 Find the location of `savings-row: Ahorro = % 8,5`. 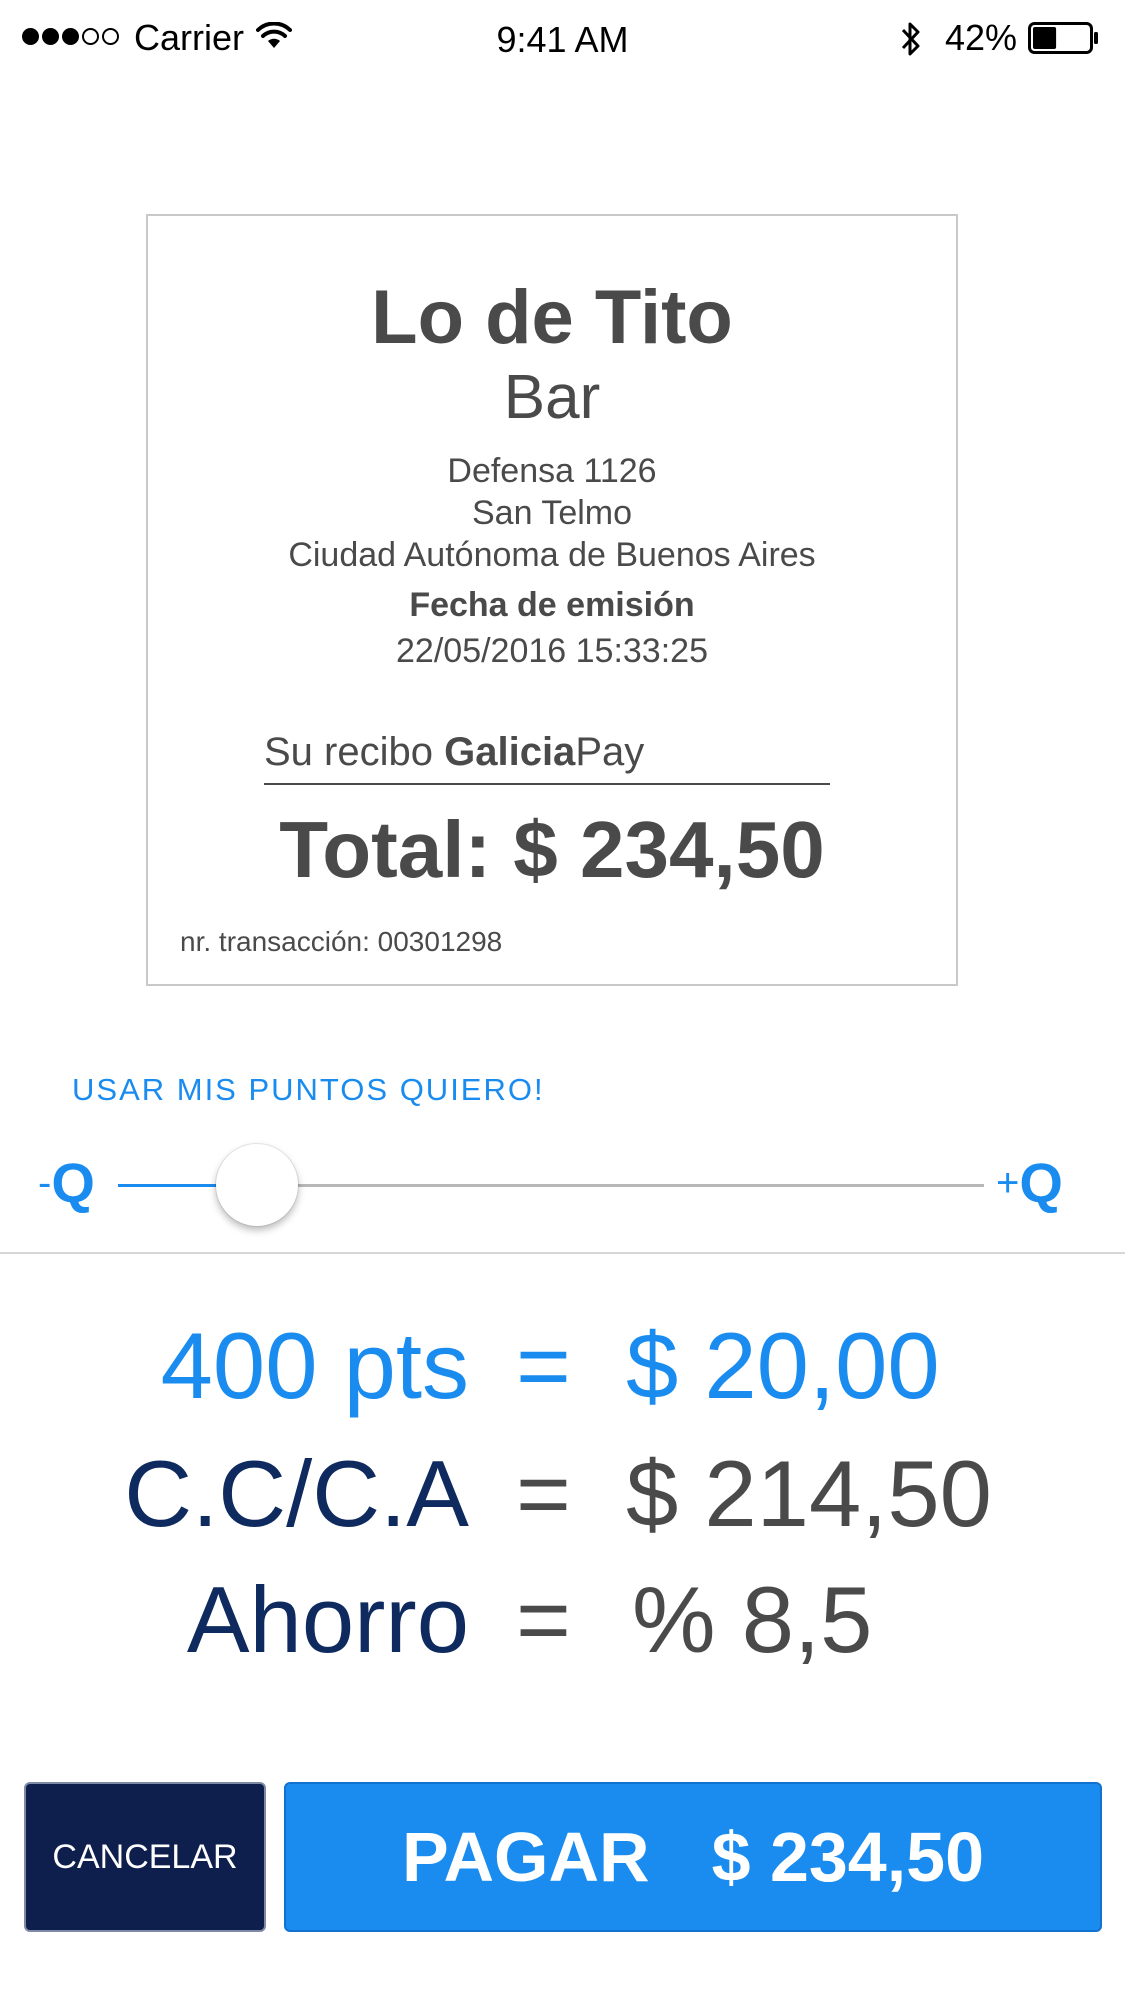

savings-row: Ahorro = % 8,5 is located at coordinates (562, 1621).